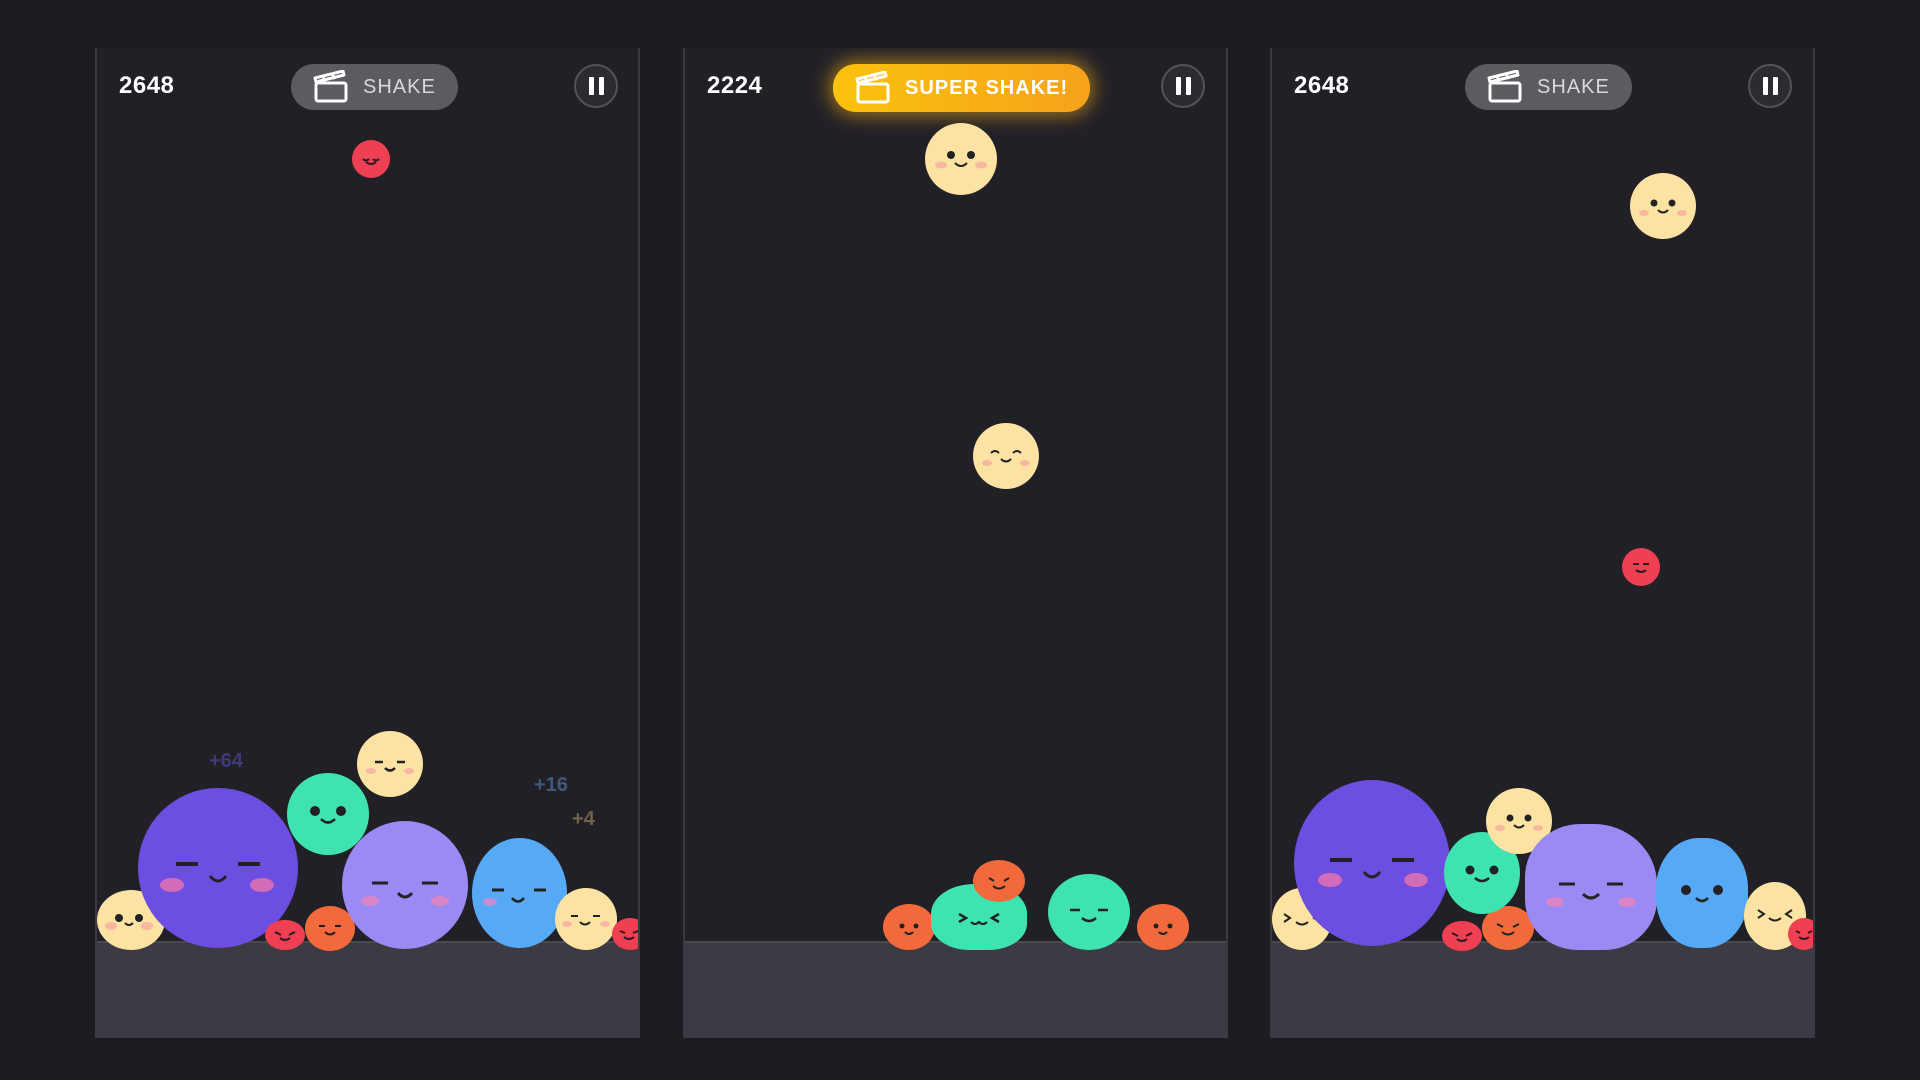  I want to click on score-popup: +64, so click(226, 761).